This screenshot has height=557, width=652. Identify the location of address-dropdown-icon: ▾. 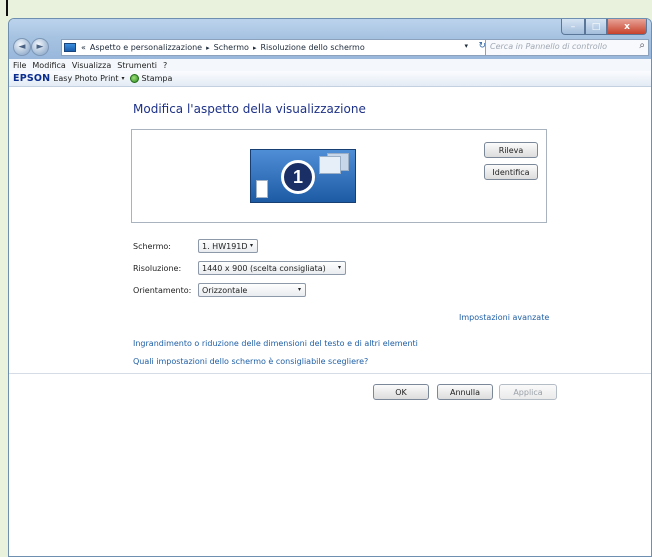
(466, 46).